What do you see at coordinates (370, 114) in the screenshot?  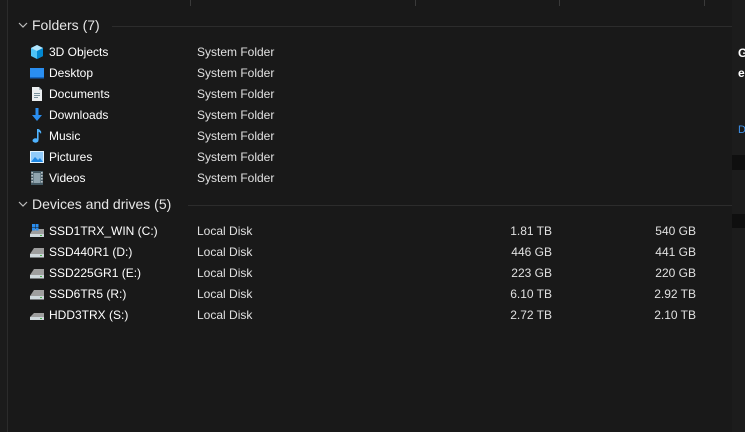 I see `folder-row-downloads: Downloads System Folder` at bounding box center [370, 114].